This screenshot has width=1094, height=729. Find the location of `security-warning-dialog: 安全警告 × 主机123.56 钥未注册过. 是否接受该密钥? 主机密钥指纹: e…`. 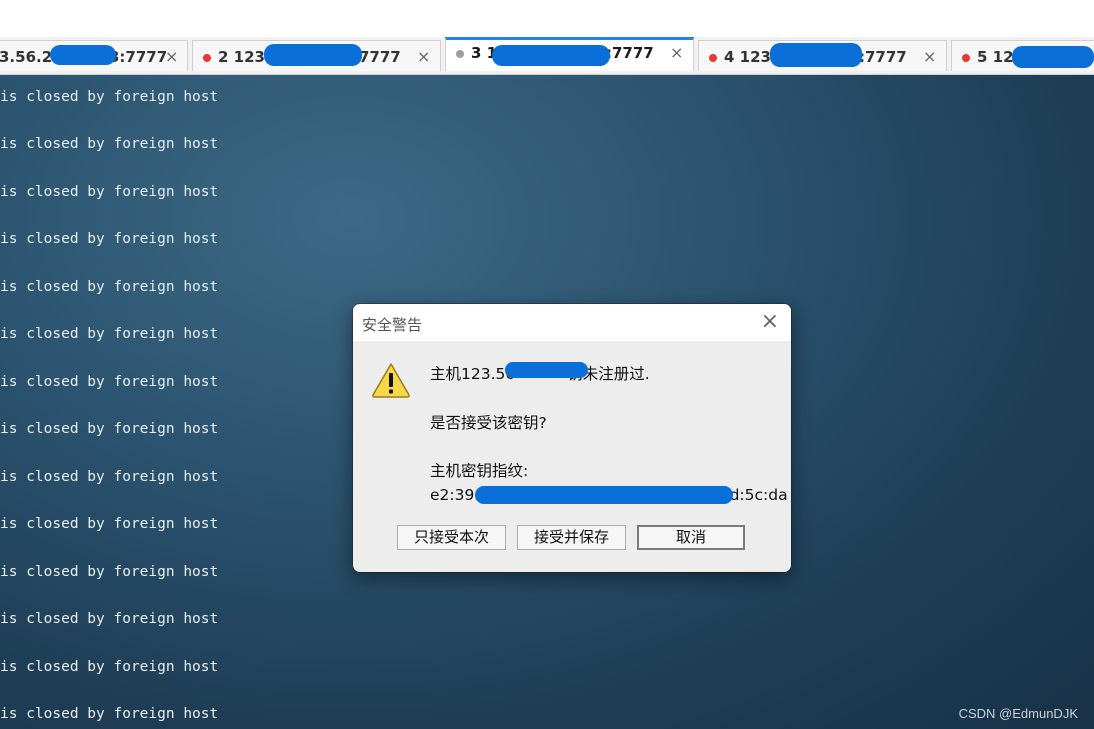

security-warning-dialog: 安全警告 × 主机123.56 钥未注册过. 是否接受该密钥? 主机密钥指纹: e… is located at coordinates (572, 438).